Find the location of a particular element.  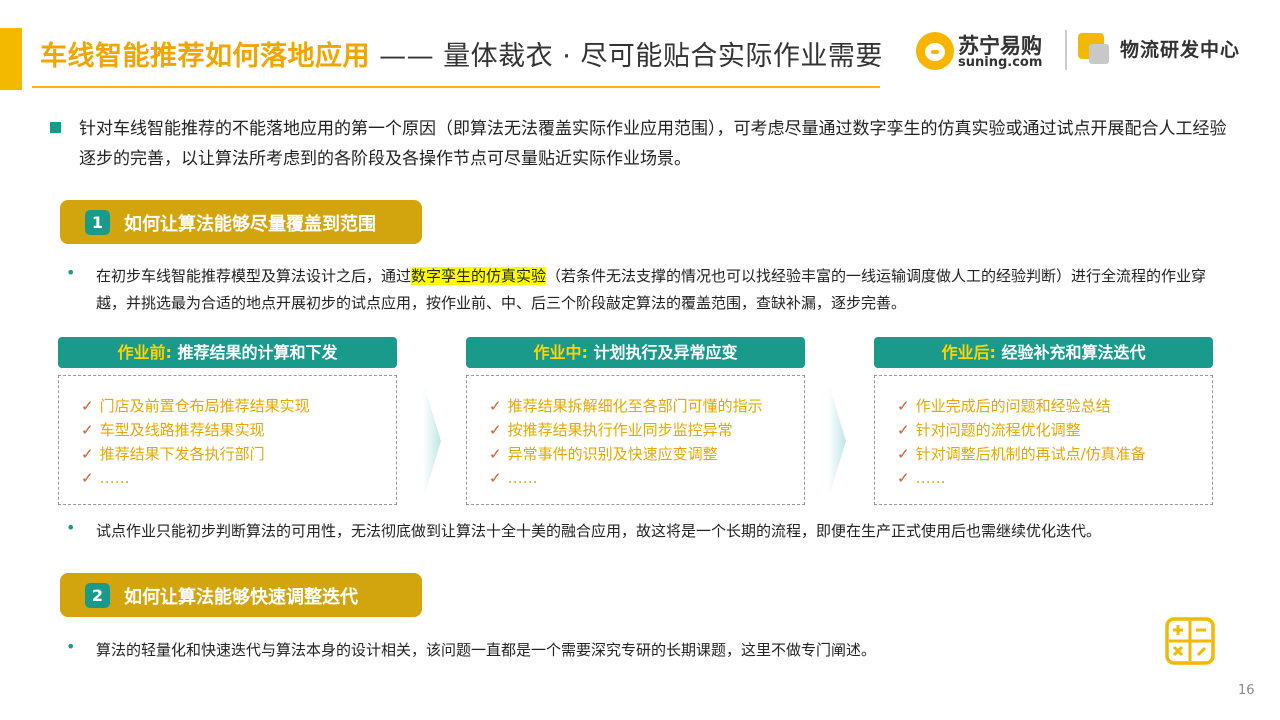

list-item: ✓ 作业完成后的问题和经验总结 is located at coordinates (1054, 406).